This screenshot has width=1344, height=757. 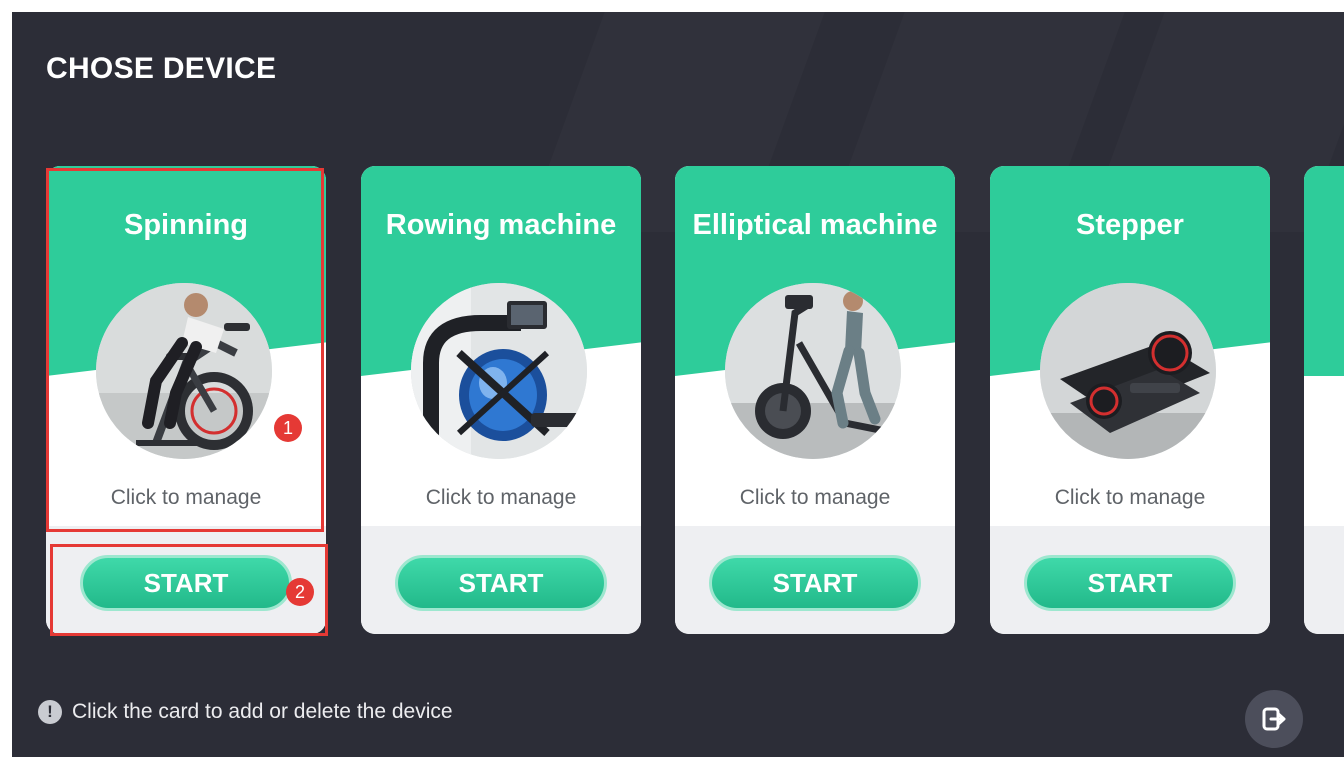 I want to click on device-name: Elliptical machine, so click(x=815, y=225).